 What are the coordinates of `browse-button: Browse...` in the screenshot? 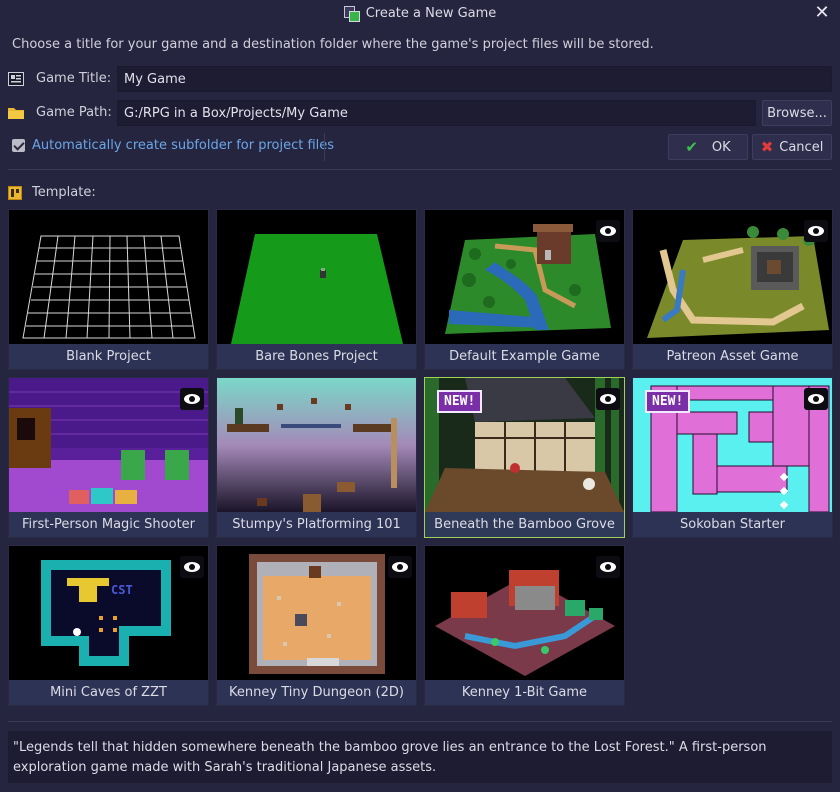 It's located at (797, 113).